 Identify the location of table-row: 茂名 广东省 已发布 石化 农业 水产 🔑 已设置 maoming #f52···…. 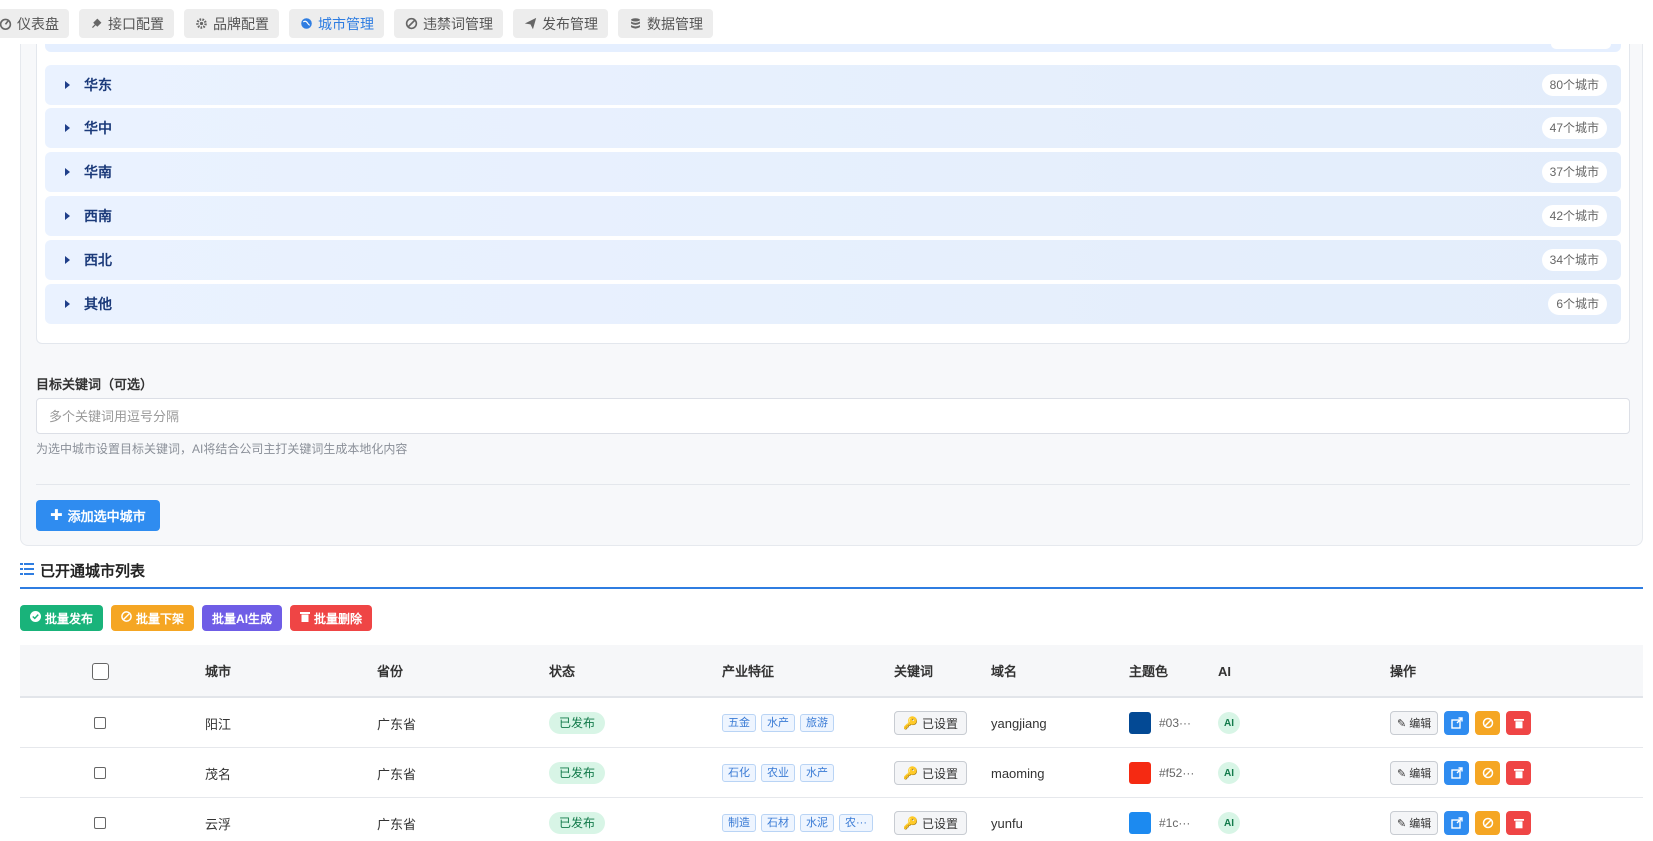
(831, 773).